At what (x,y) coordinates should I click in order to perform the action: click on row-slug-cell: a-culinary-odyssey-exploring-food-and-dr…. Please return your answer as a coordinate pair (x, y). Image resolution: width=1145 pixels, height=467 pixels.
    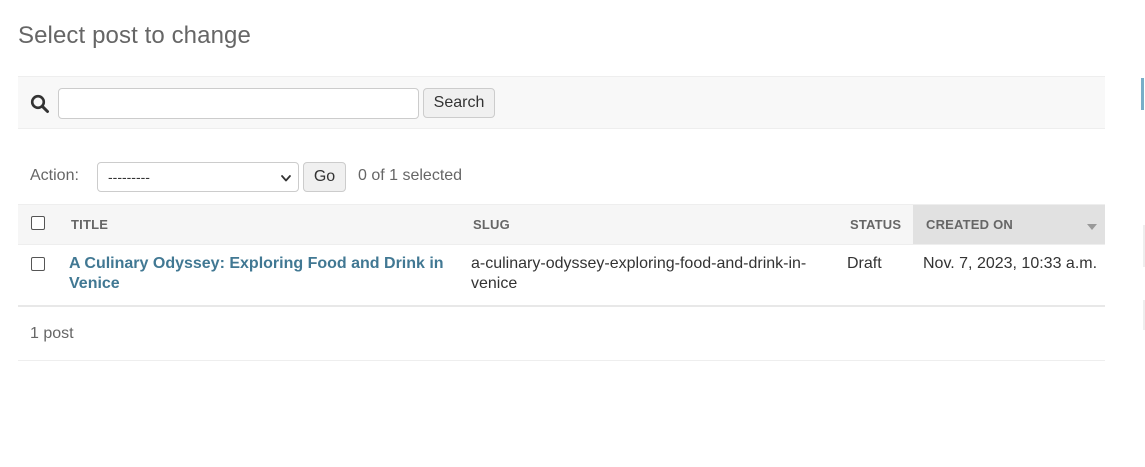
    Looking at the image, I should click on (639, 273).